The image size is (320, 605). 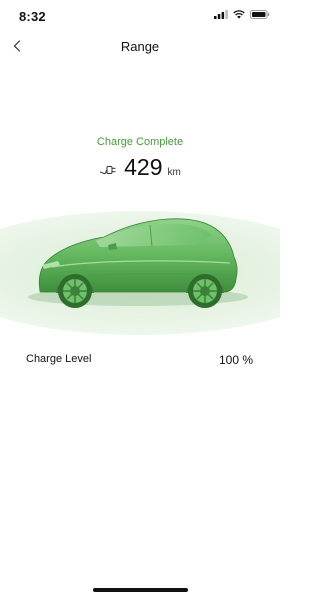 What do you see at coordinates (140, 15) in the screenshot?
I see `status-bar: 8:32` at bounding box center [140, 15].